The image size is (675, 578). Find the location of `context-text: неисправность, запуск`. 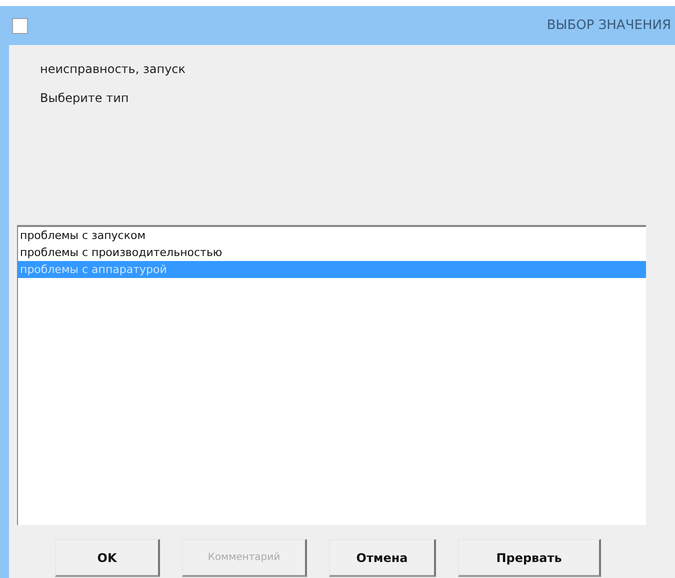

context-text: неисправность, запуск is located at coordinates (113, 69).